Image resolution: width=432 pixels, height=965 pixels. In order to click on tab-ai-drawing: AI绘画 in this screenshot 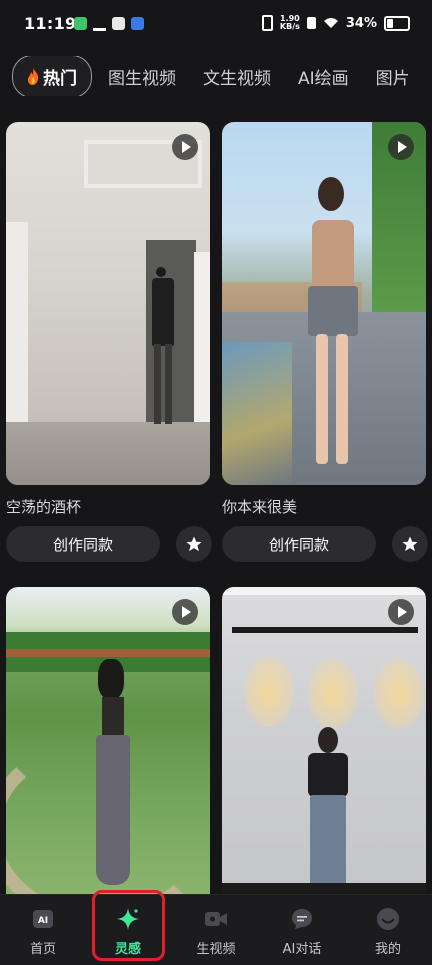, I will do `click(323, 76)`.